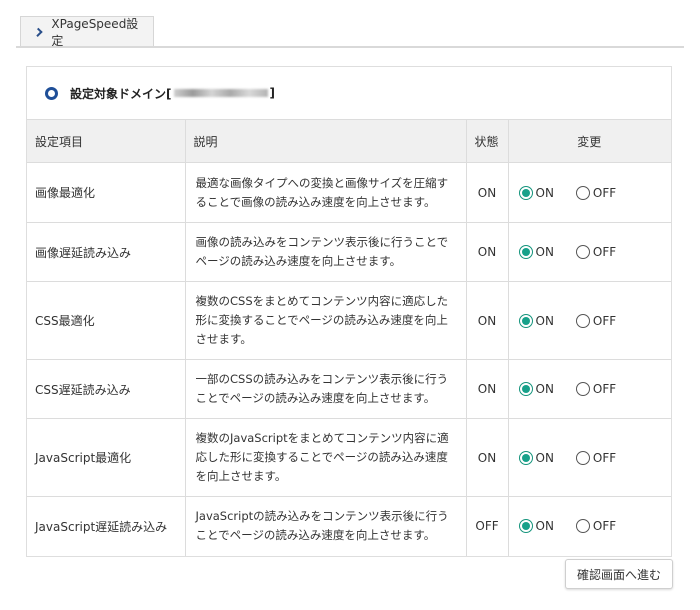 Image resolution: width=700 pixels, height=610 pixels. Describe the element at coordinates (106, 389) in the screenshot. I see `row-item: CSS遅延読み込み` at that location.